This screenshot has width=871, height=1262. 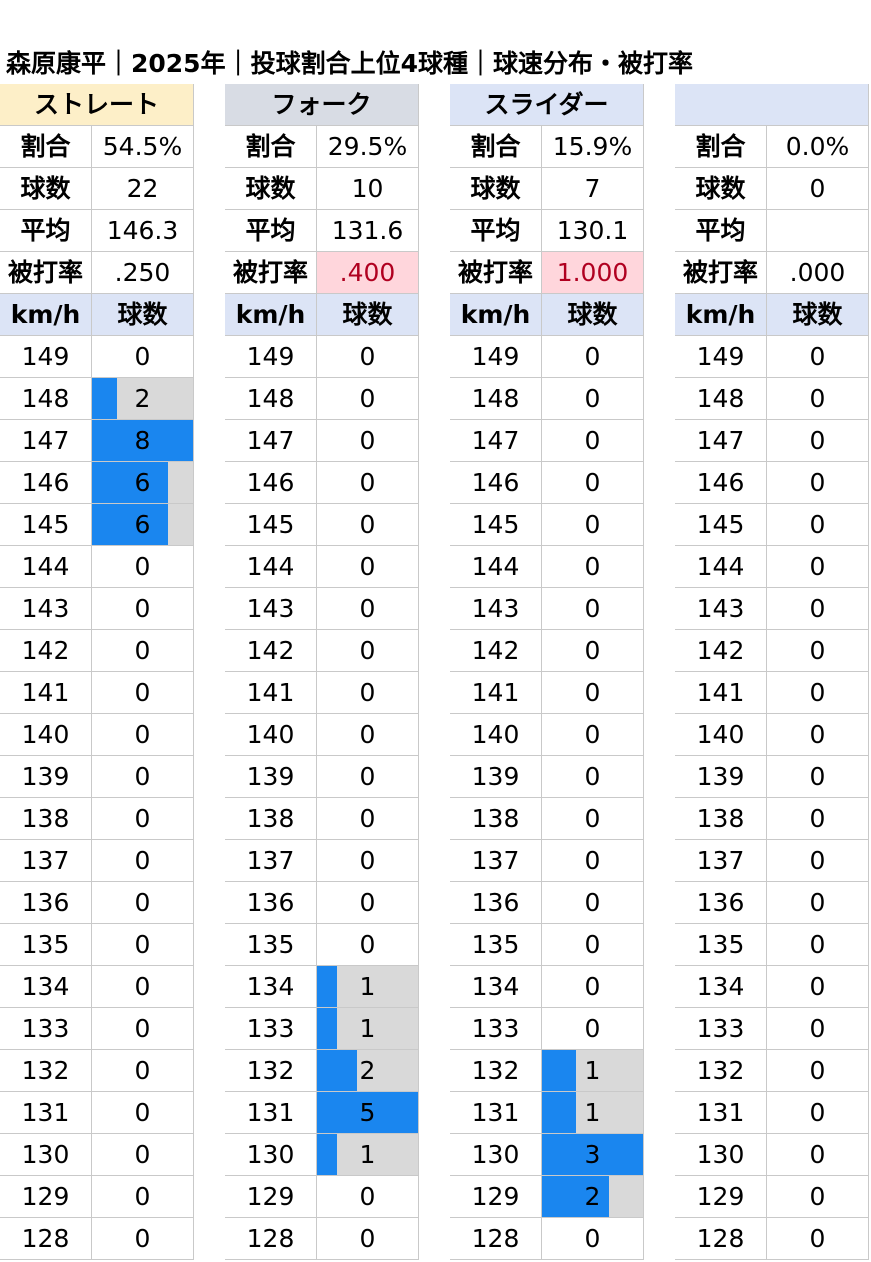 What do you see at coordinates (721, 735) in the screenshot?
I see `speed-cell: 140` at bounding box center [721, 735].